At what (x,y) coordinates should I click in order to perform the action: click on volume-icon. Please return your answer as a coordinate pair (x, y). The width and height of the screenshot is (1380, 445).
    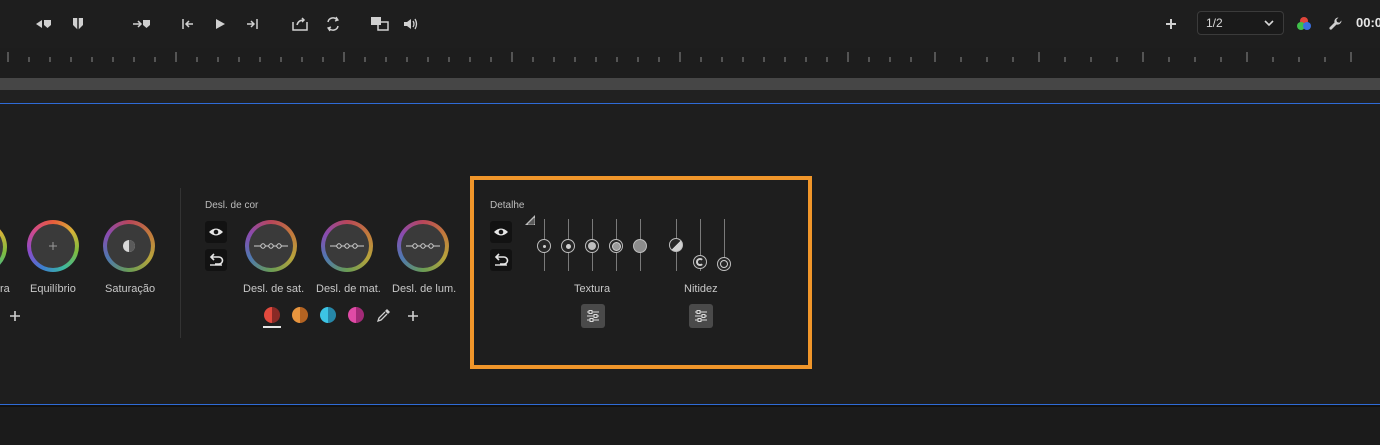
    Looking at the image, I should click on (411, 24).